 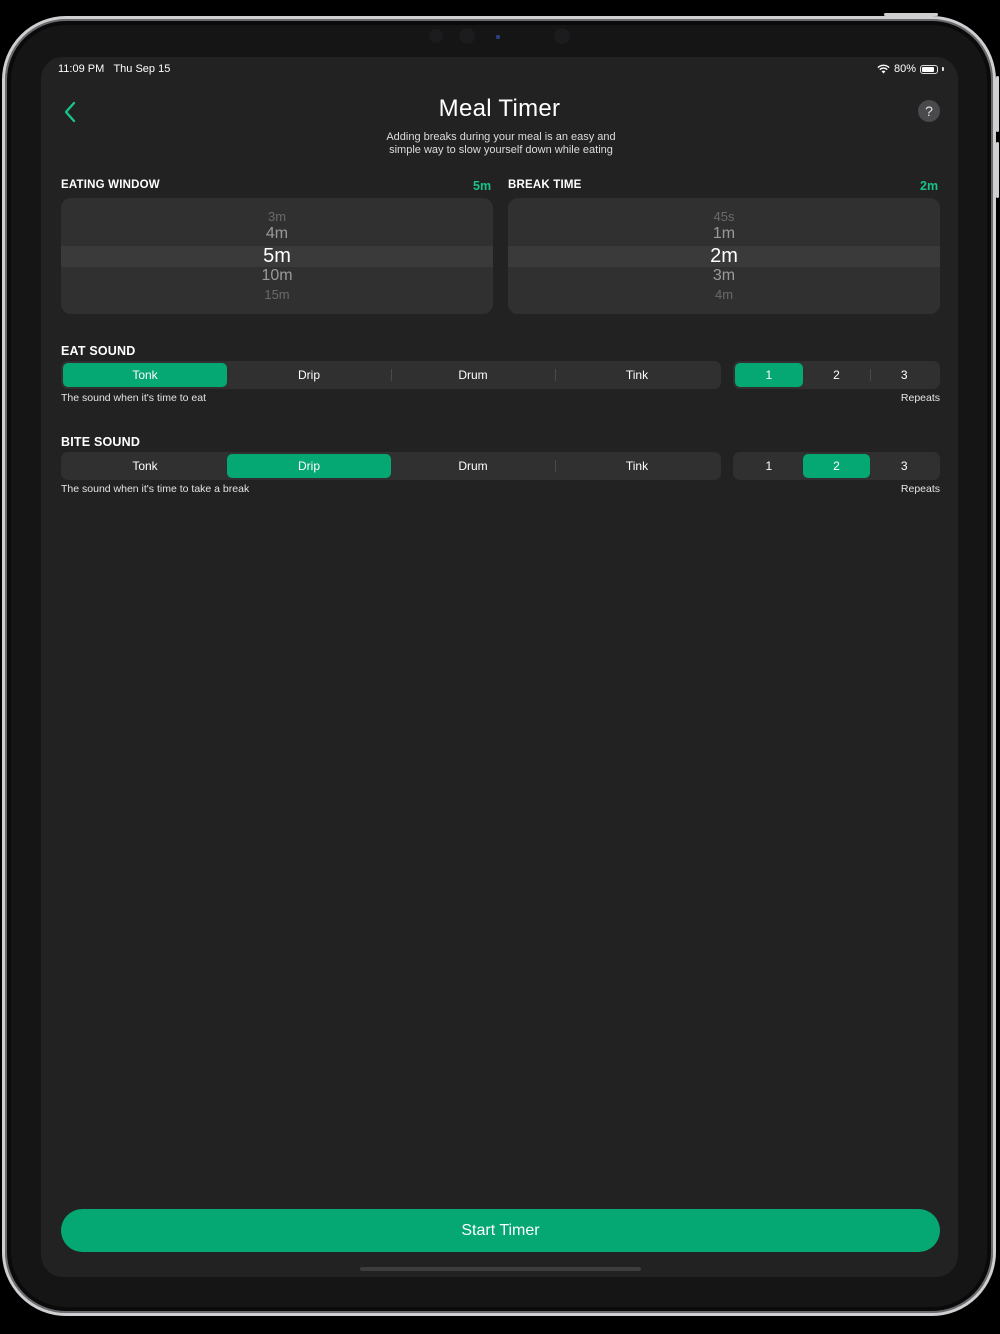 I want to click on bite-sound-option-drum: Drum, so click(x=473, y=466).